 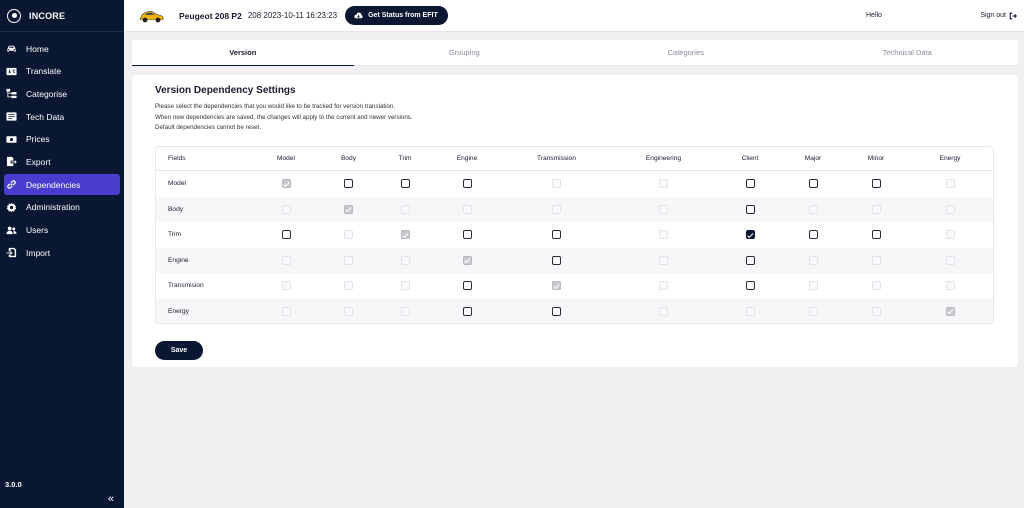 I want to click on dependency-checkbox-model-minor, so click(x=876, y=184).